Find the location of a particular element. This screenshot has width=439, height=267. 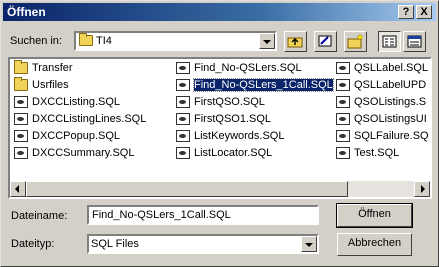

list-item: QSOListingsUI is located at coordinates (382, 119).